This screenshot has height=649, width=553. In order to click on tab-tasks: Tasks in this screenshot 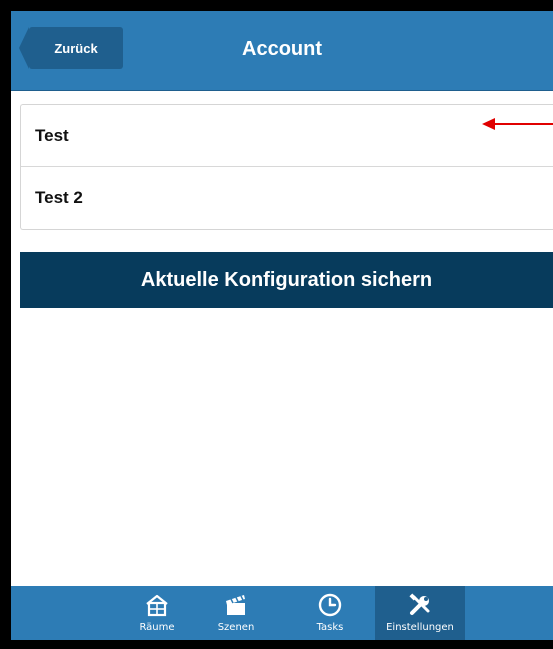, I will do `click(330, 613)`.